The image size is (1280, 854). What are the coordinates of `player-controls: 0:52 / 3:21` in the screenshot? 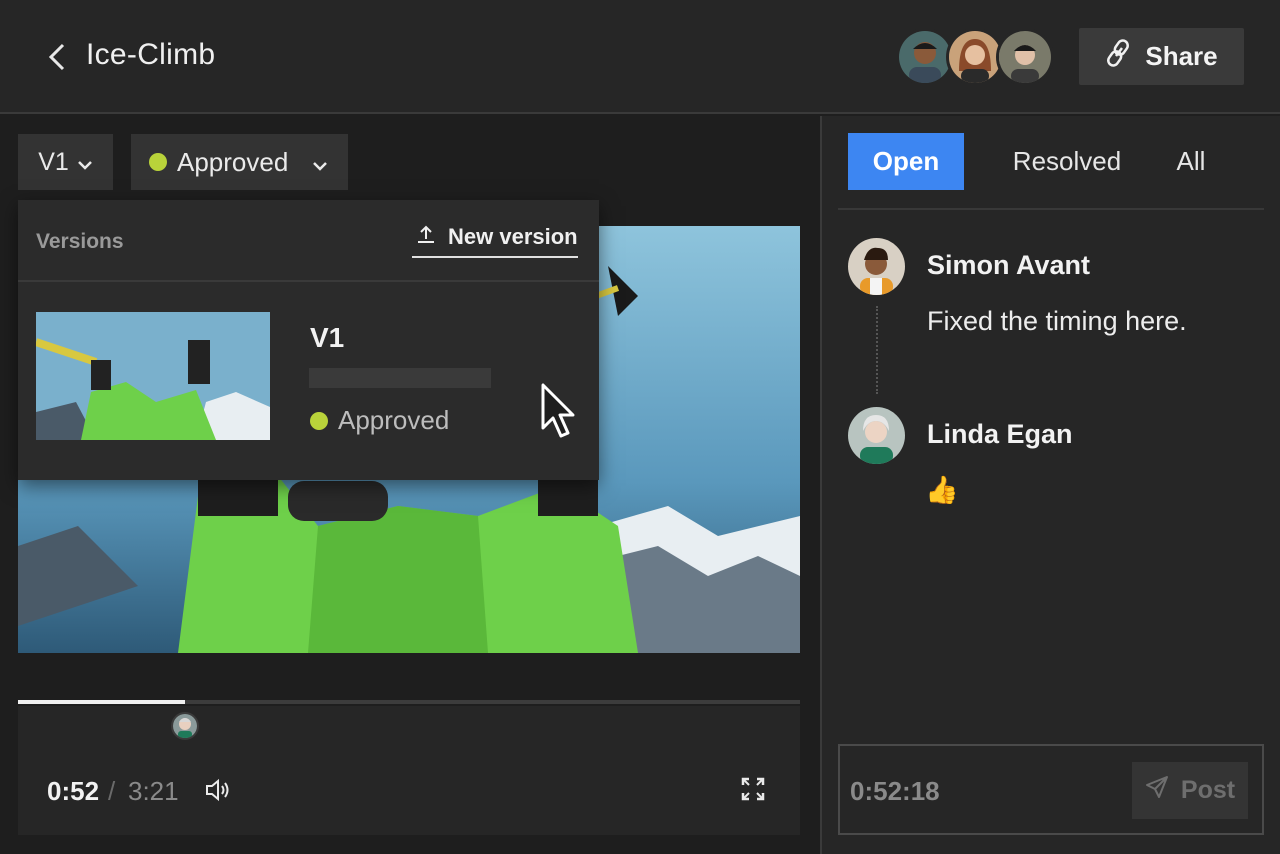 It's located at (409, 770).